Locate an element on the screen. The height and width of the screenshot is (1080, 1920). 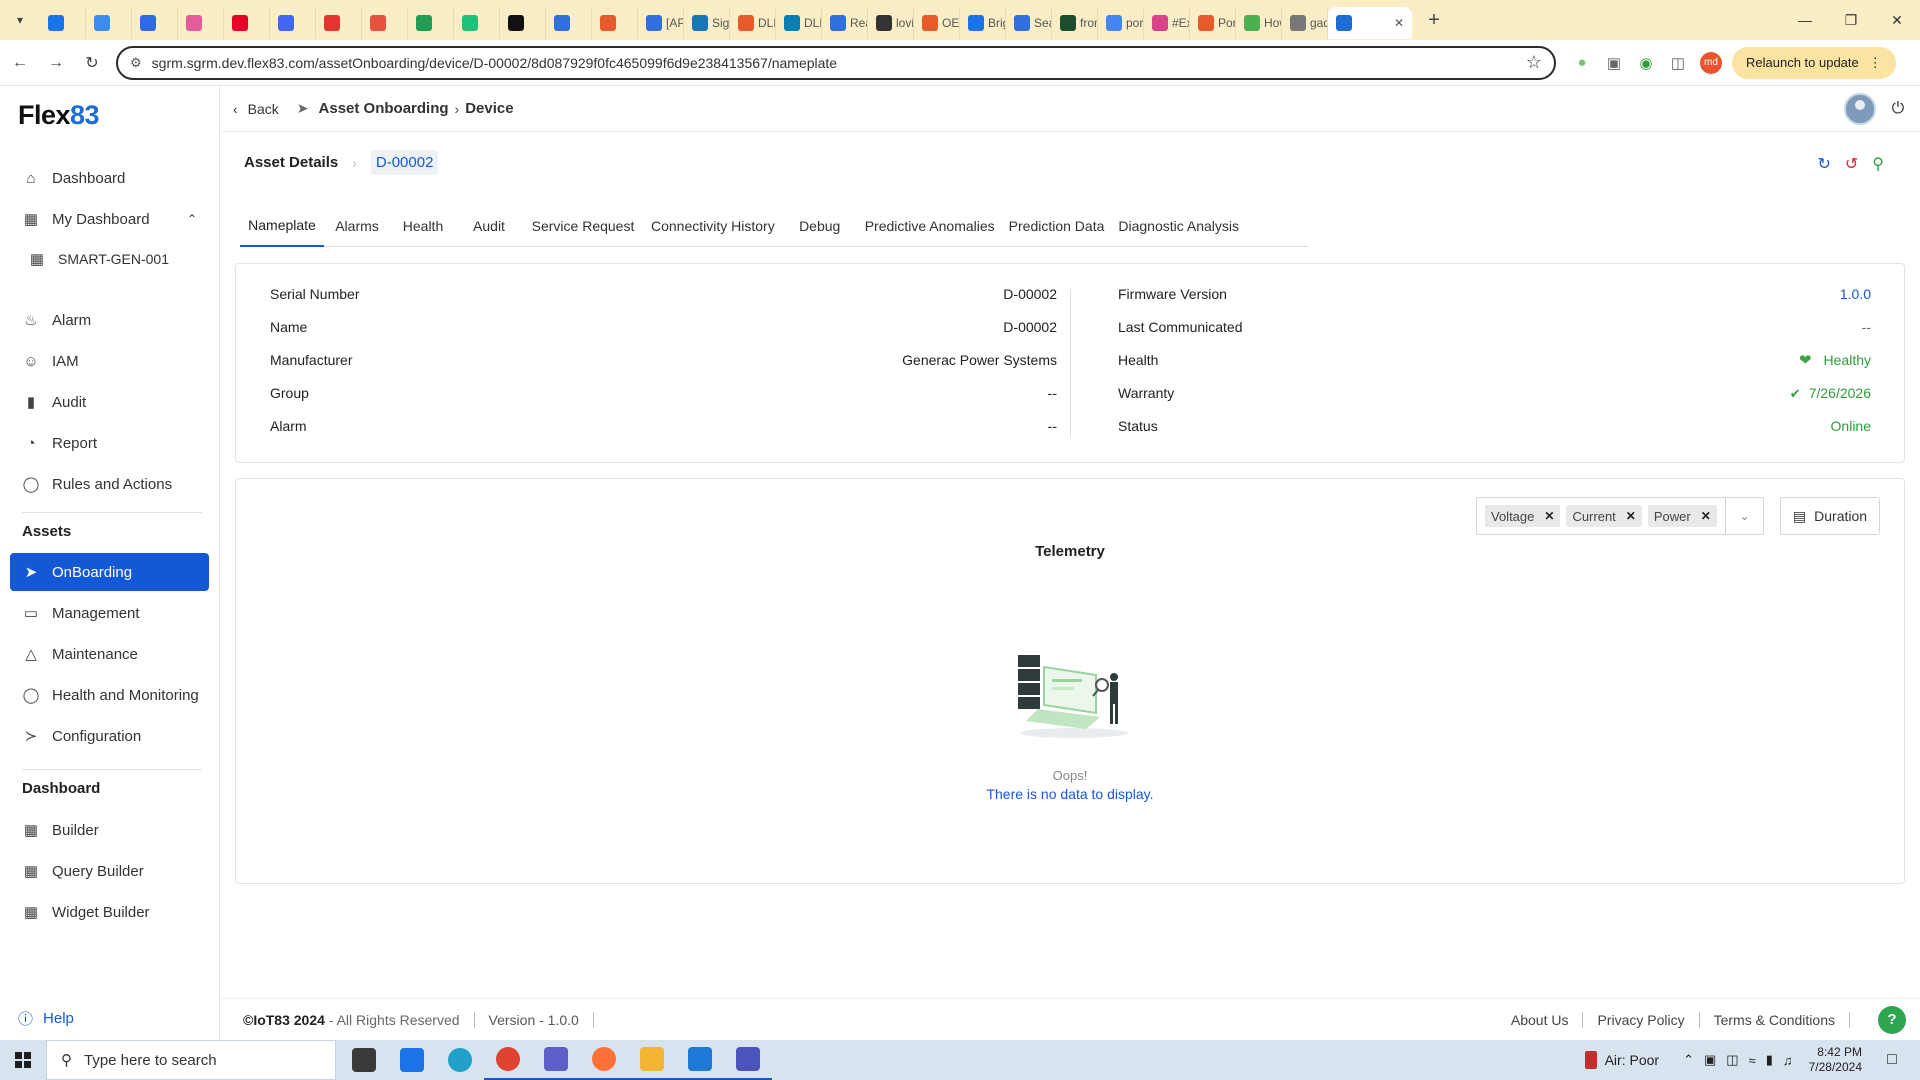
back-button: ‹ Back is located at coordinates (256, 109).